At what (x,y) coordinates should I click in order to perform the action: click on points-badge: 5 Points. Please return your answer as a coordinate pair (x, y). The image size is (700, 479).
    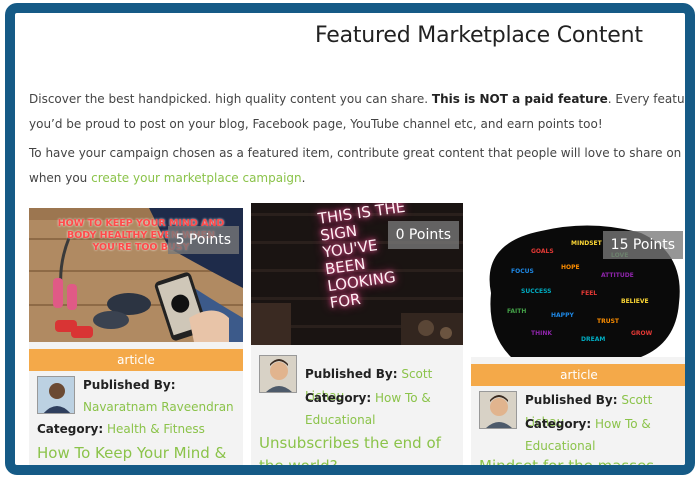
    Looking at the image, I should click on (203, 240).